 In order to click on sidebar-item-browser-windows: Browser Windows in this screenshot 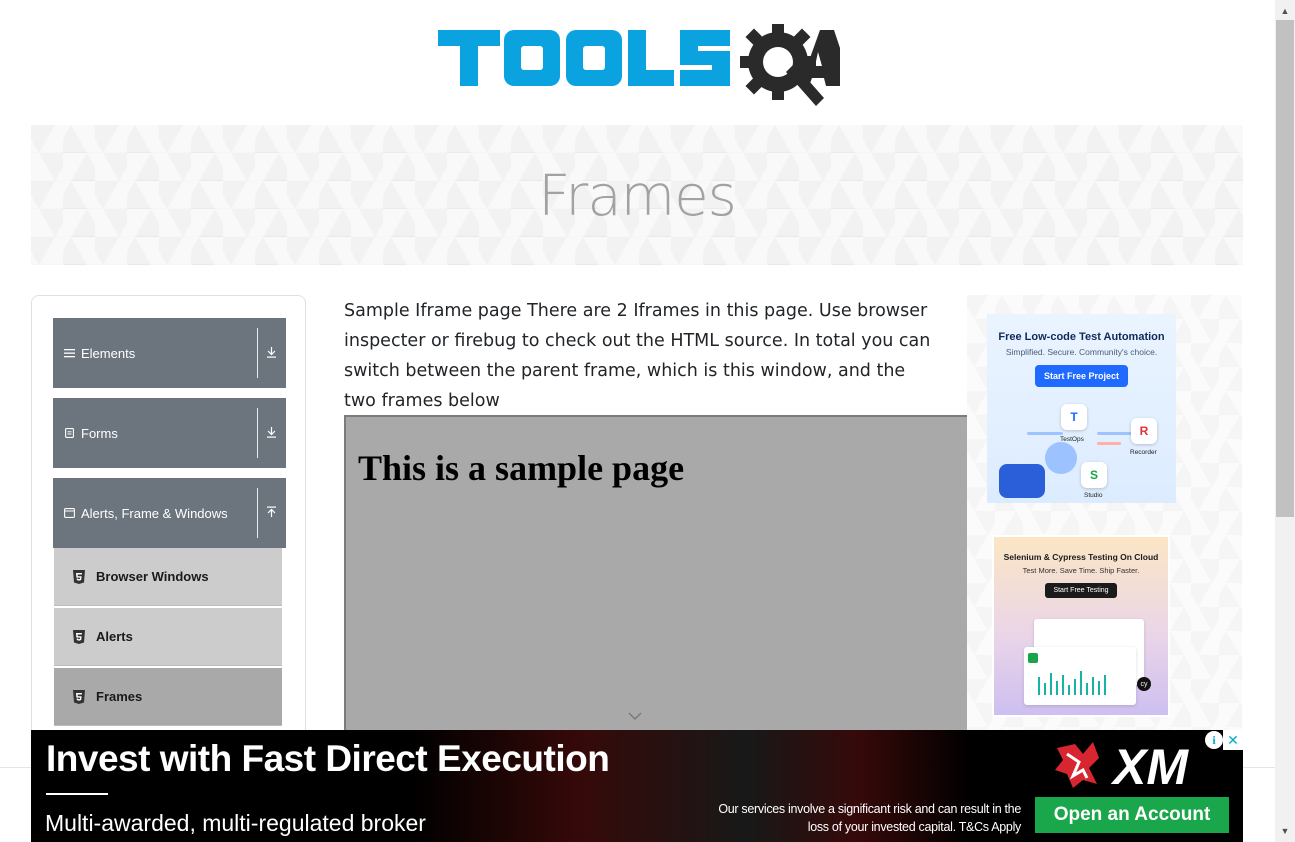, I will do `click(168, 577)`.